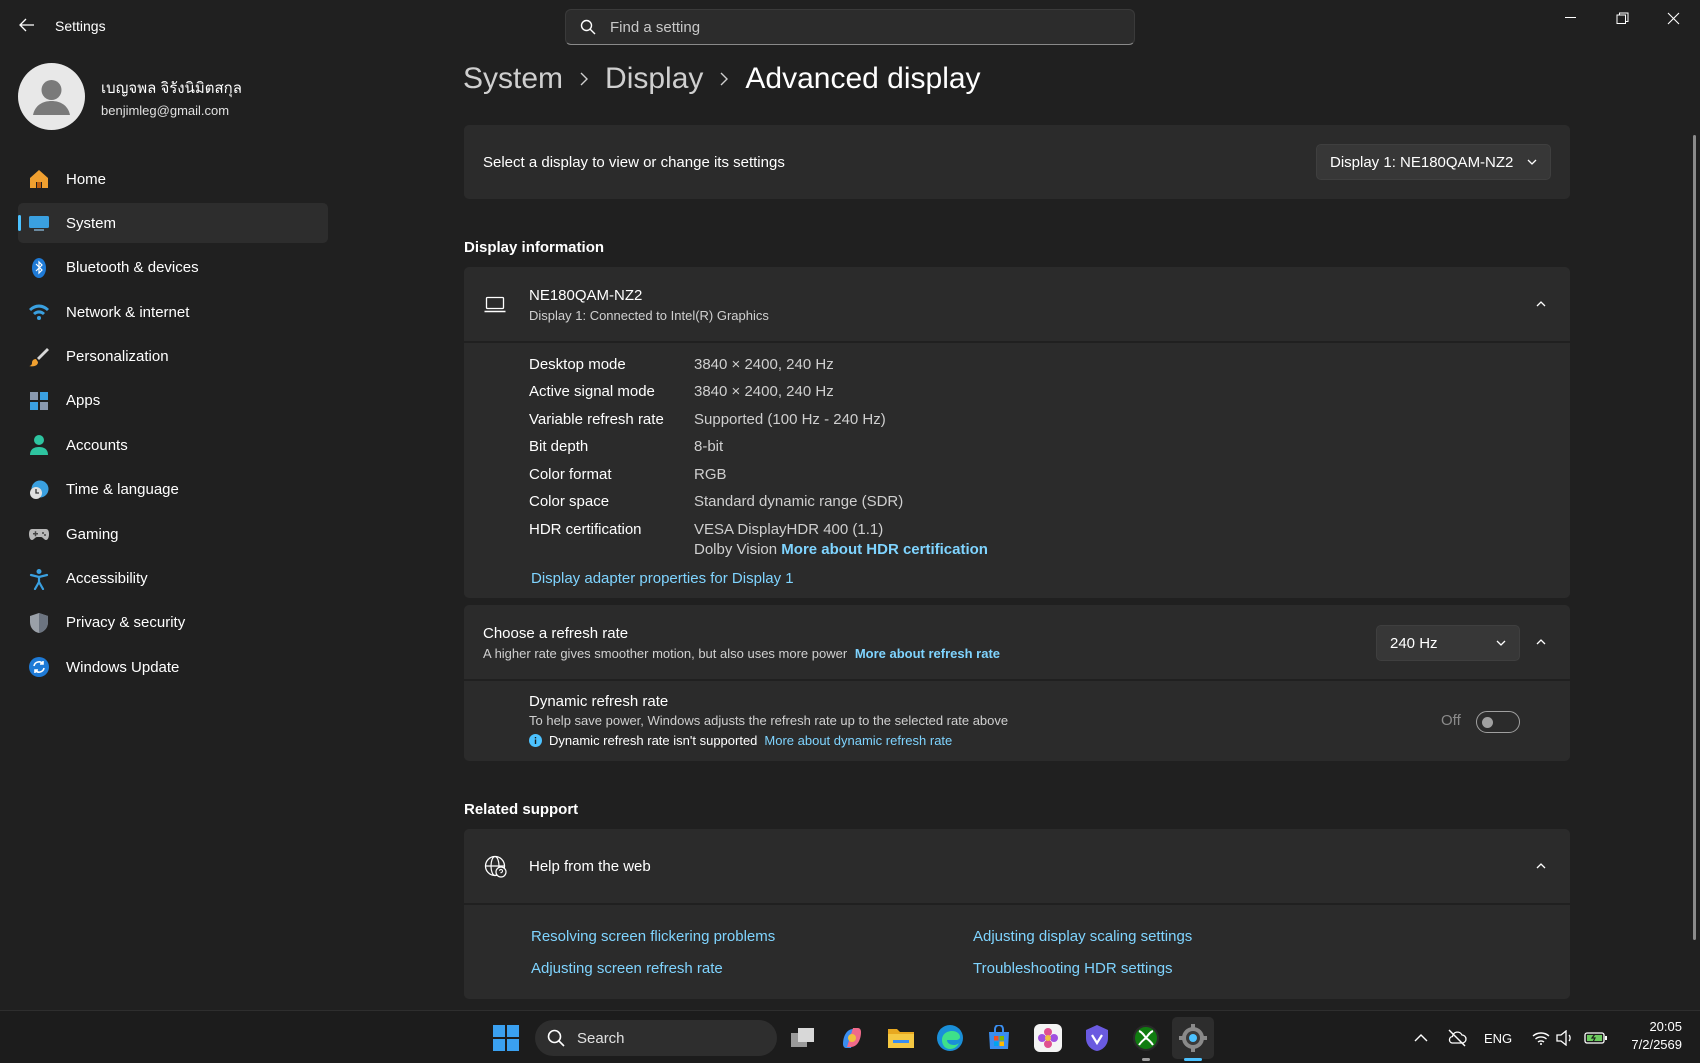 Image resolution: width=1700 pixels, height=1063 pixels. I want to click on search-input, so click(850, 27).